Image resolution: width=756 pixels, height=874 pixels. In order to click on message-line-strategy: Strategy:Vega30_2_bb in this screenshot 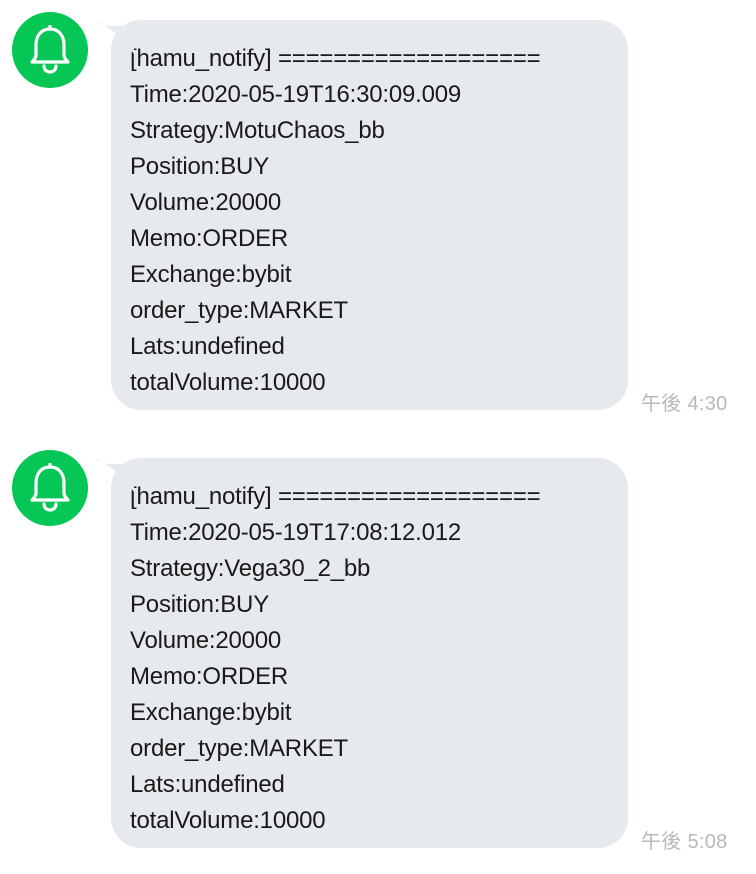, I will do `click(250, 568)`.